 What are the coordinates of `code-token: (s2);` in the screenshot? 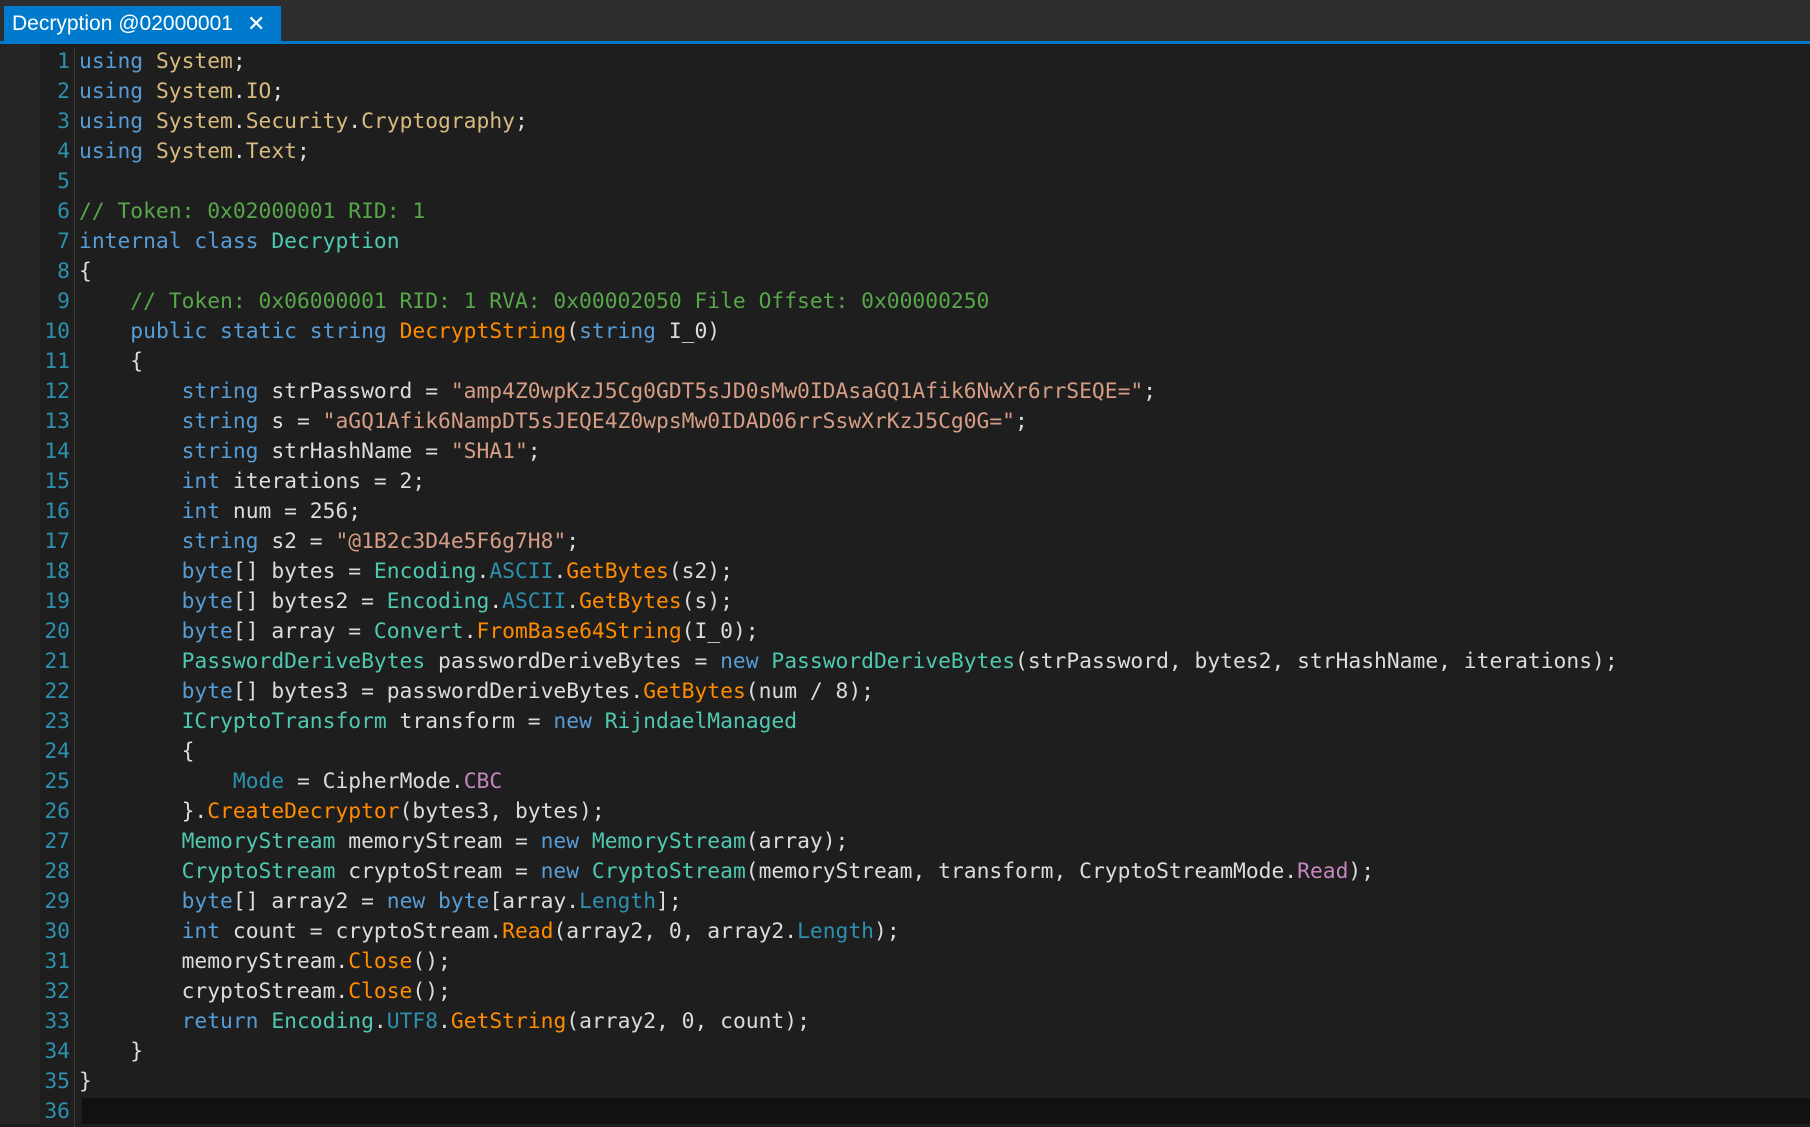 It's located at (700, 571).